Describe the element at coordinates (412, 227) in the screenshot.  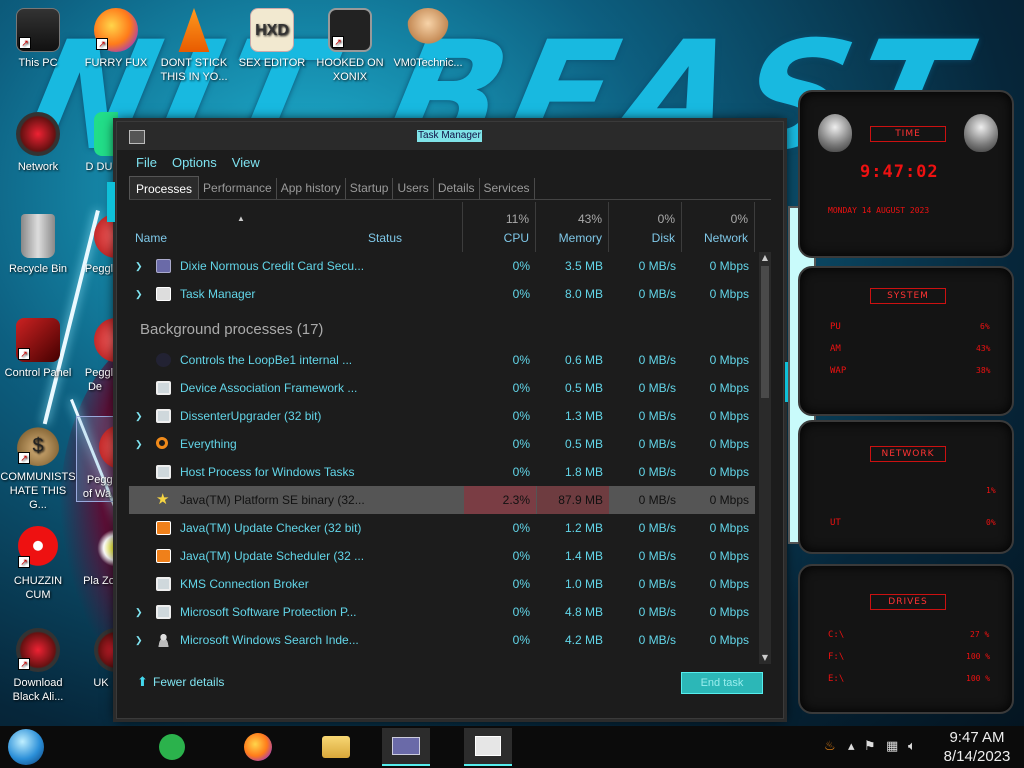
I see `column-header-status: Status` at that location.